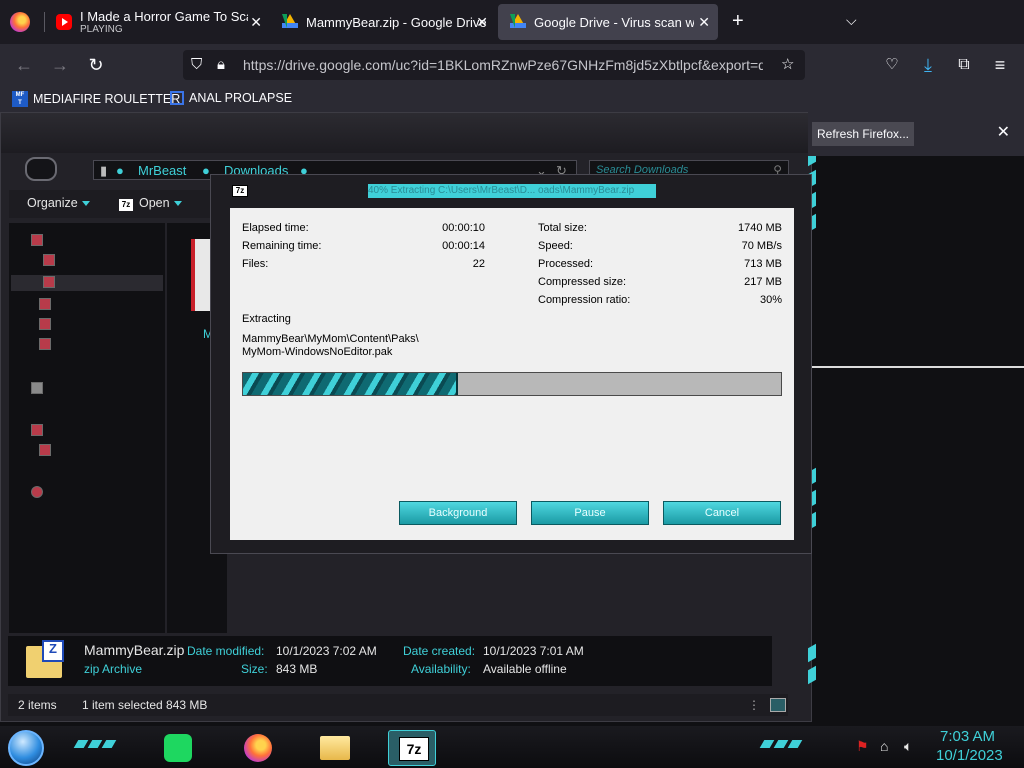  I want to click on forward-arrow-icon: →, so click(60, 65).